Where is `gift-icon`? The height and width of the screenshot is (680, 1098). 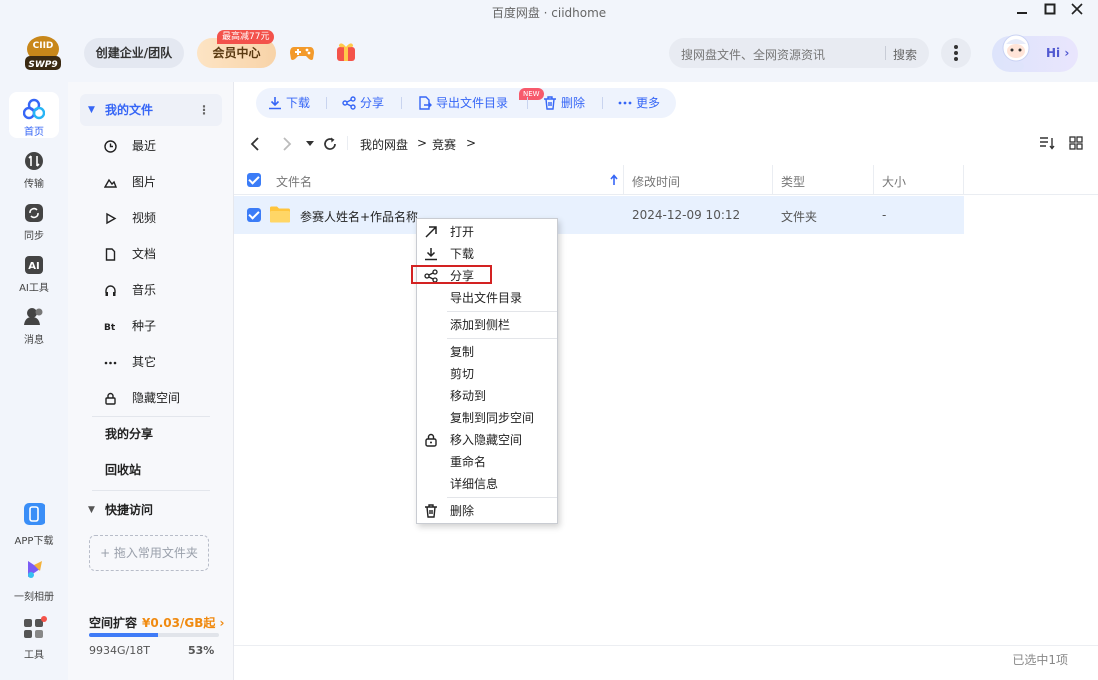 gift-icon is located at coordinates (346, 52).